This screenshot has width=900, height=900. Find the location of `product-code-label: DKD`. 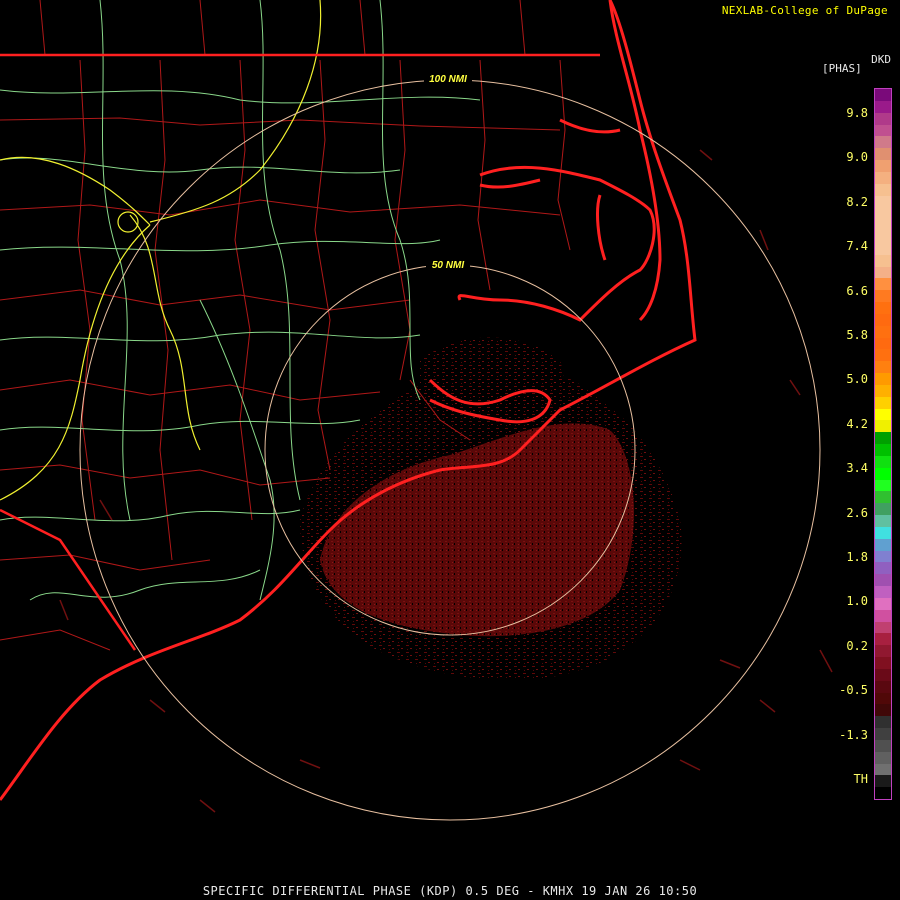

product-code-label: DKD is located at coordinates (881, 59).